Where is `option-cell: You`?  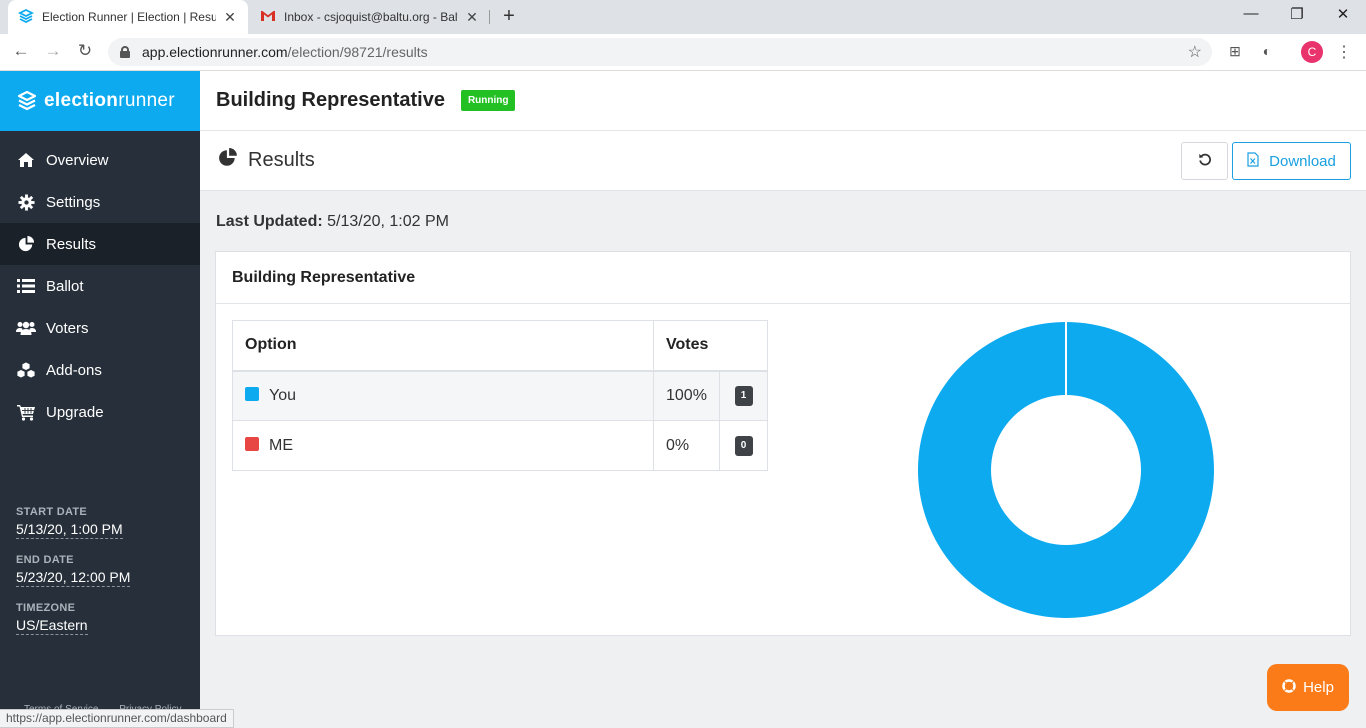
option-cell: You is located at coordinates (443, 395).